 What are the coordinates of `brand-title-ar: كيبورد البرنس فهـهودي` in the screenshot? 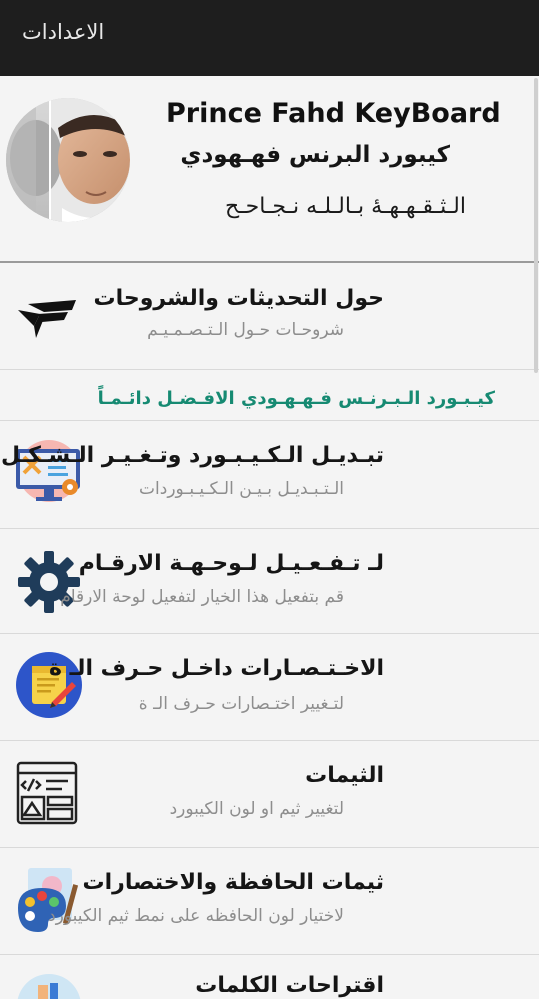 It's located at (315, 155).